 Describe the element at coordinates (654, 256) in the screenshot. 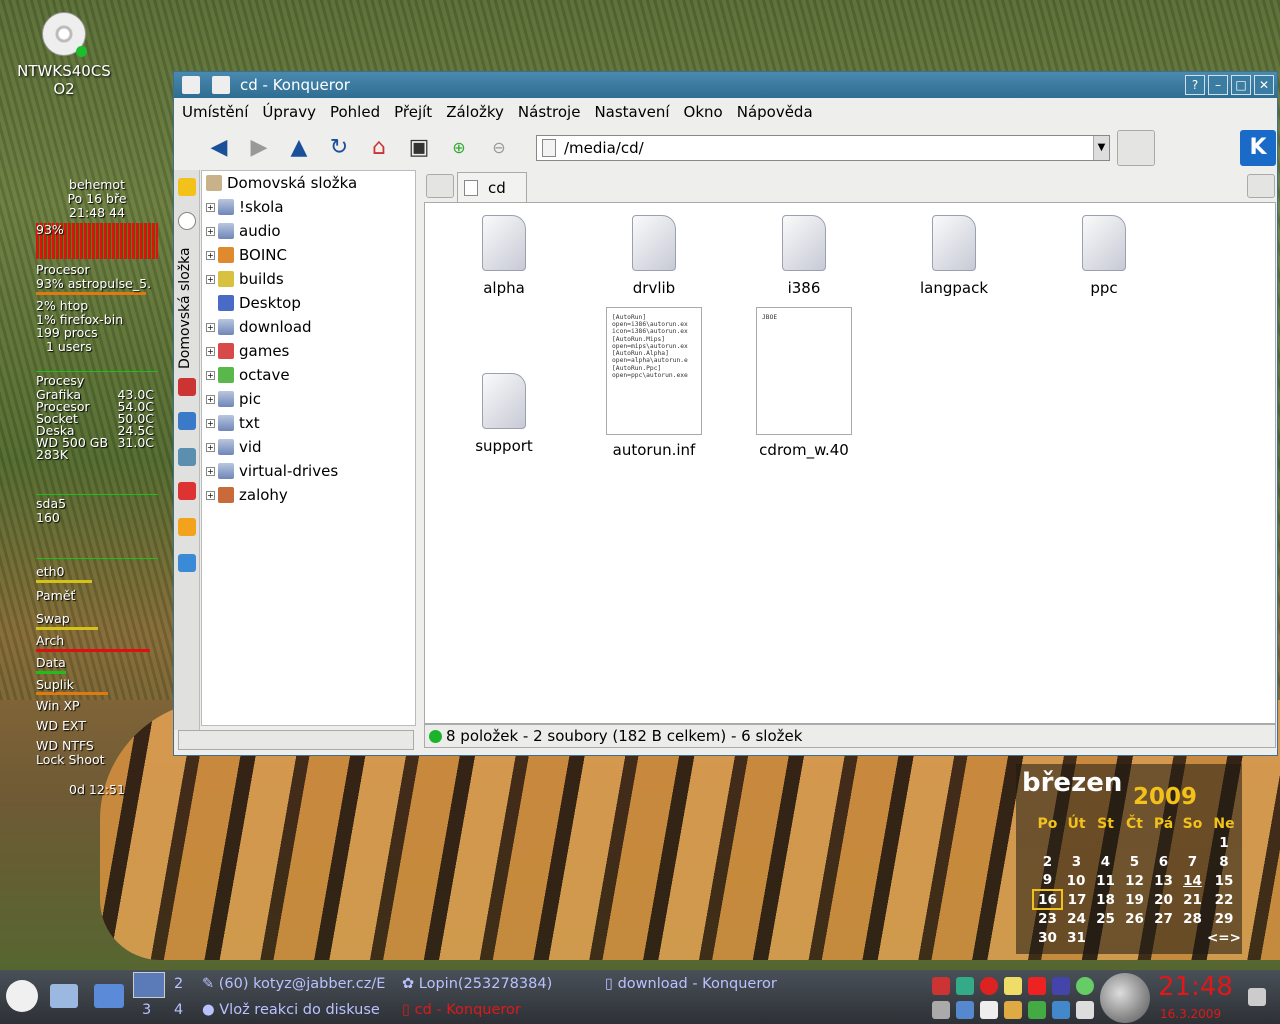

I see `file-item: drvlib` at that location.